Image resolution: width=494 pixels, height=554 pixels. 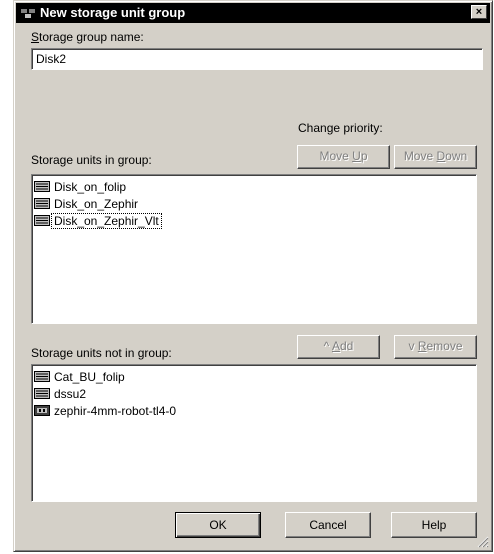 I want to click on remove-label: v, so click(x=413, y=346).